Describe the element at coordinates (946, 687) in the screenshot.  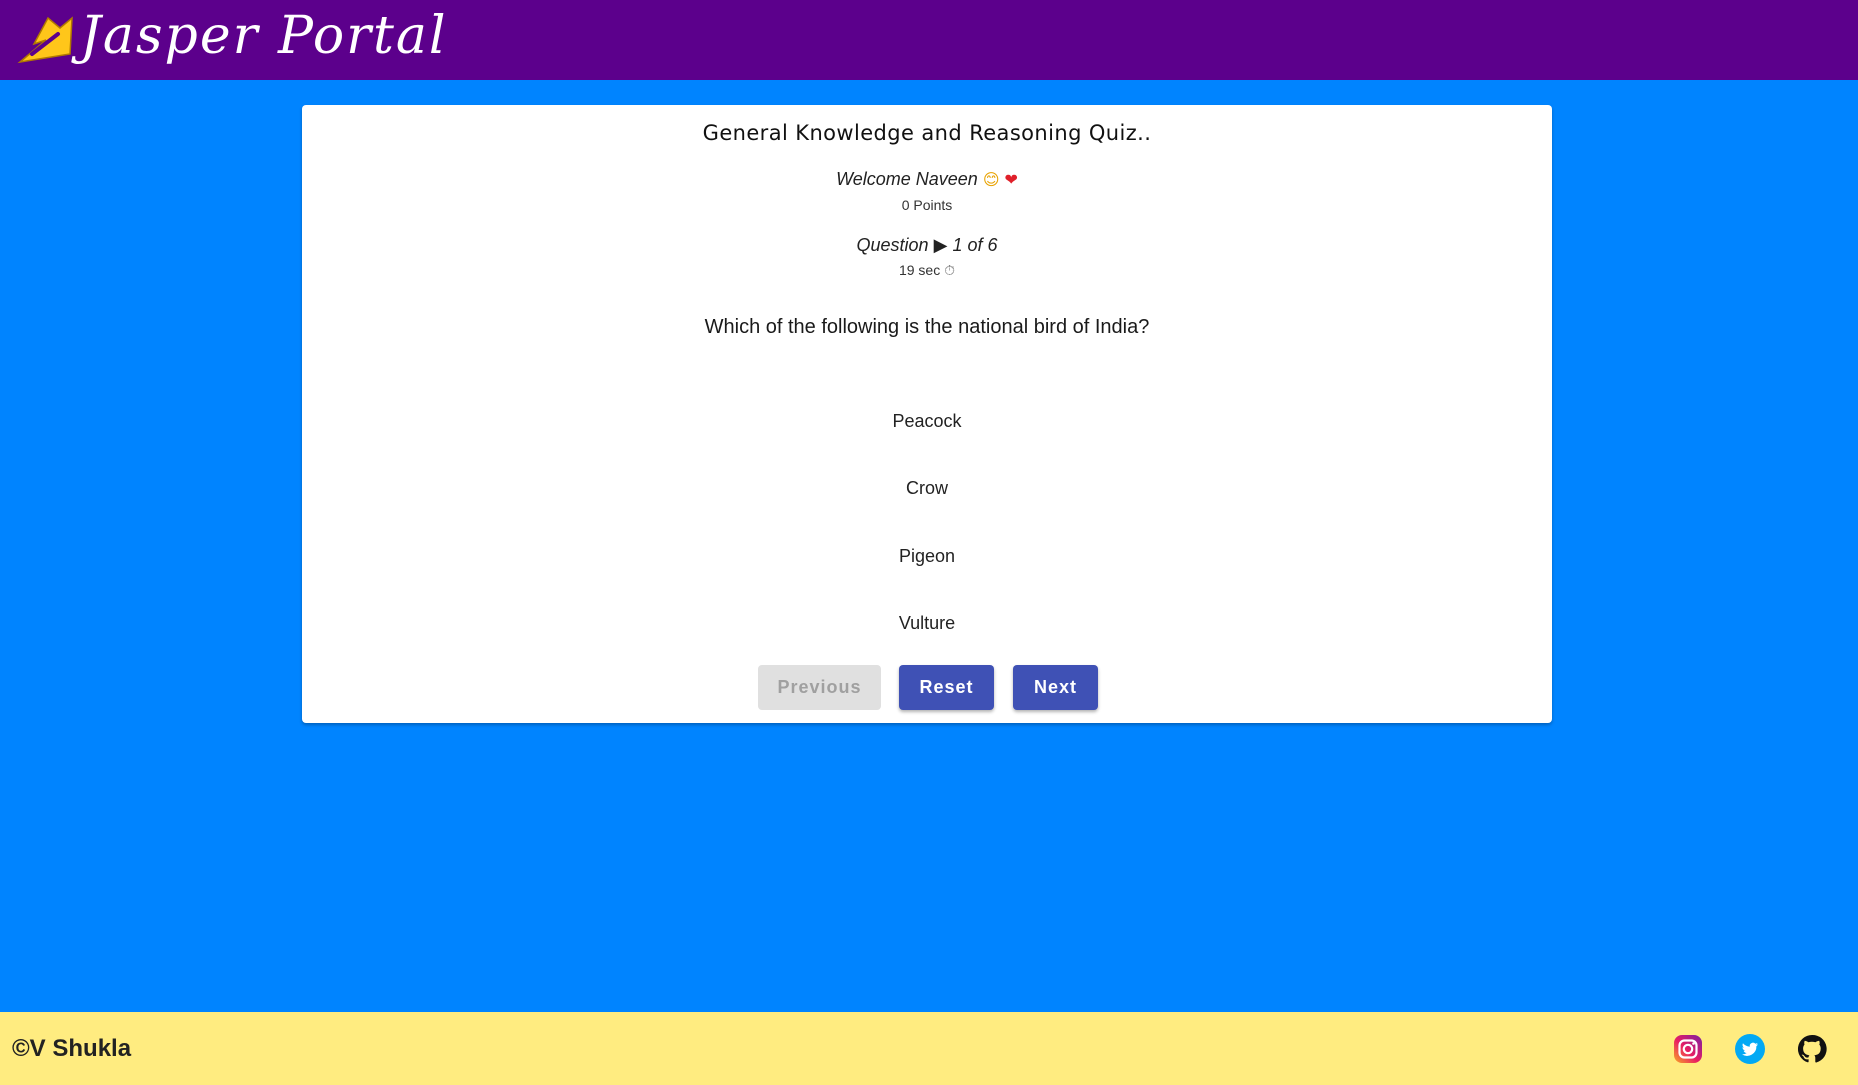
I see `reset-button: Reset` at that location.